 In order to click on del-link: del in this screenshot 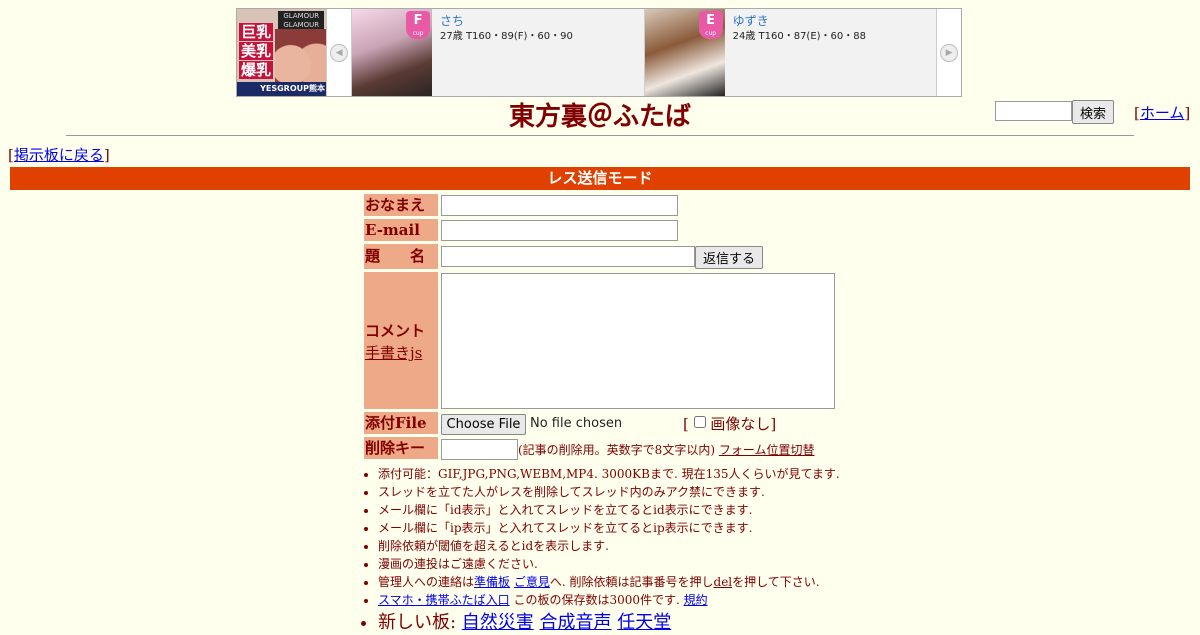, I will do `click(723, 582)`.